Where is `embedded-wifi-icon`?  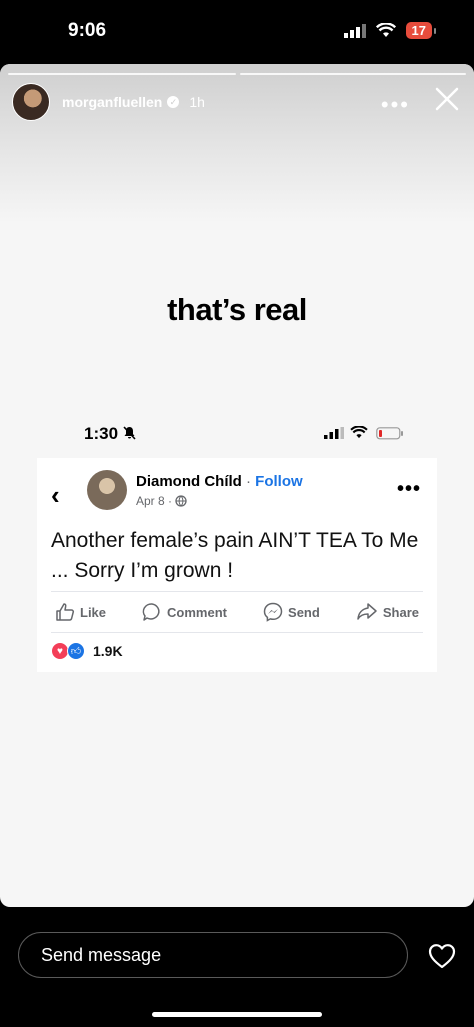 embedded-wifi-icon is located at coordinates (359, 432).